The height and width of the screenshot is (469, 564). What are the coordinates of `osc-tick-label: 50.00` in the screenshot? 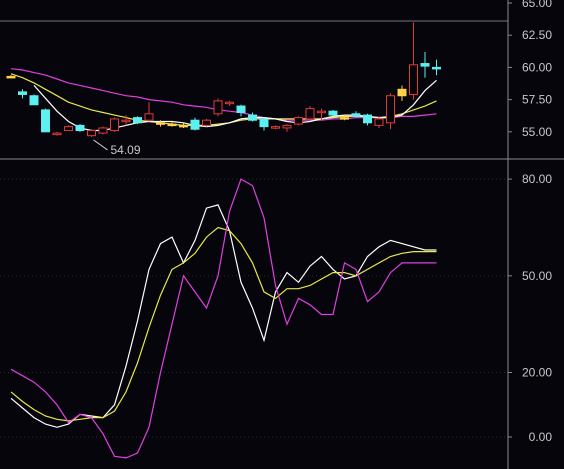 It's located at (537, 276).